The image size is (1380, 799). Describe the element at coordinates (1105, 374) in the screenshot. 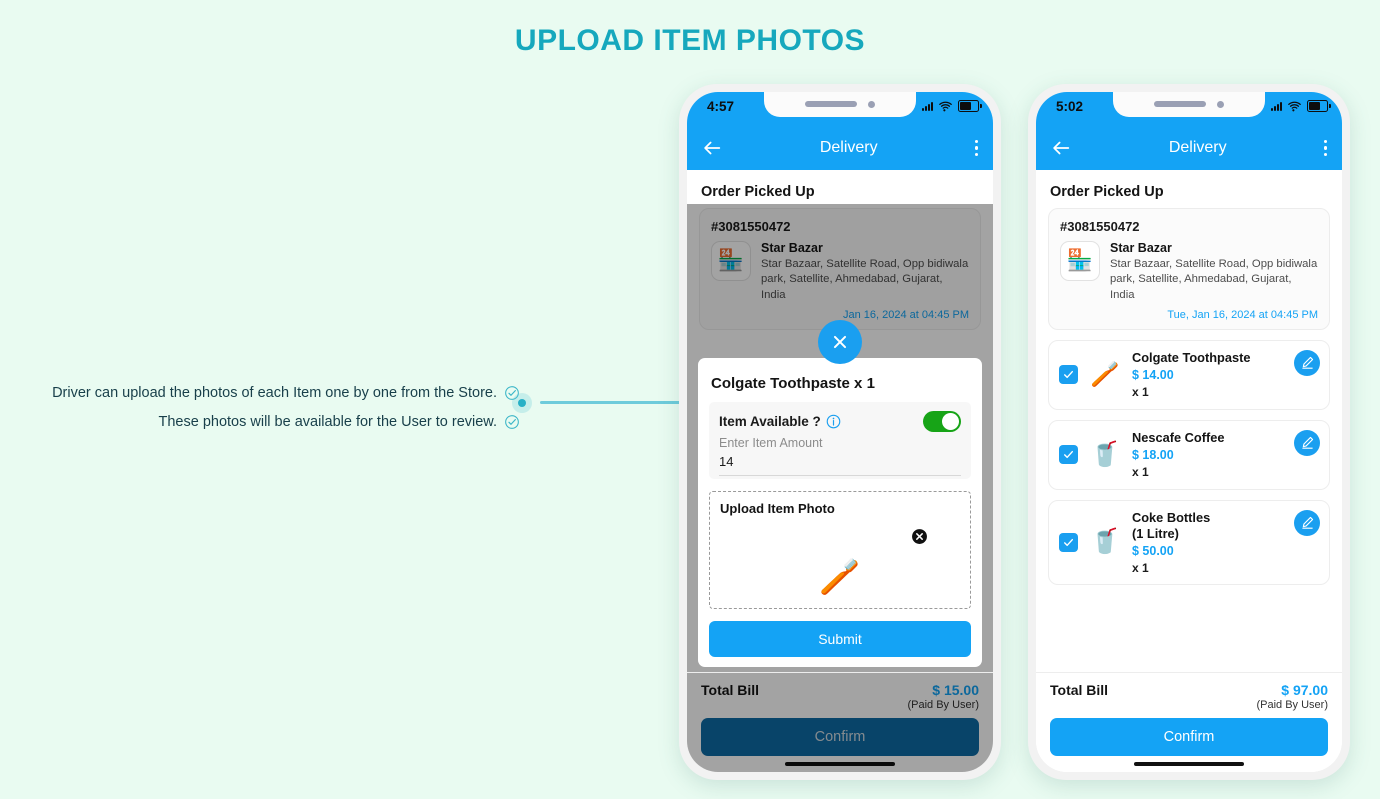

I see `item-thumbnail: 🪥` at that location.